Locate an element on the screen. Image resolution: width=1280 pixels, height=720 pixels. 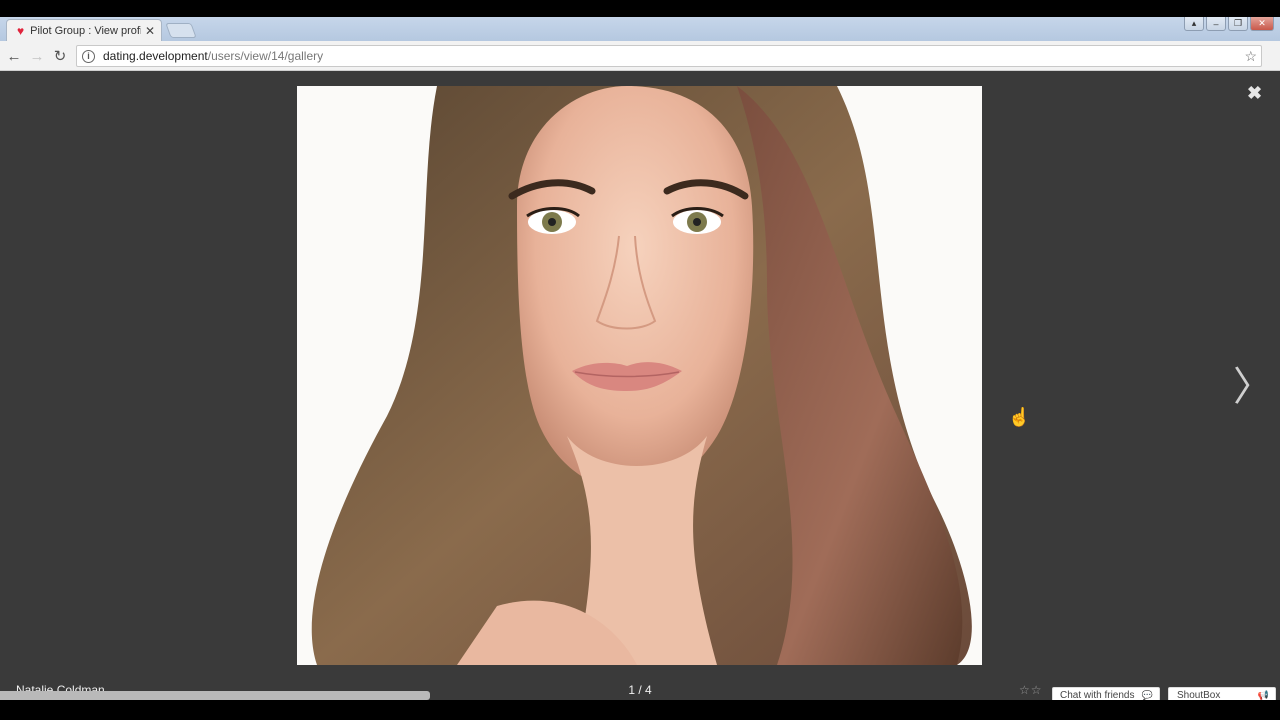
url-host: dating.development is located at coordinates (155, 56).